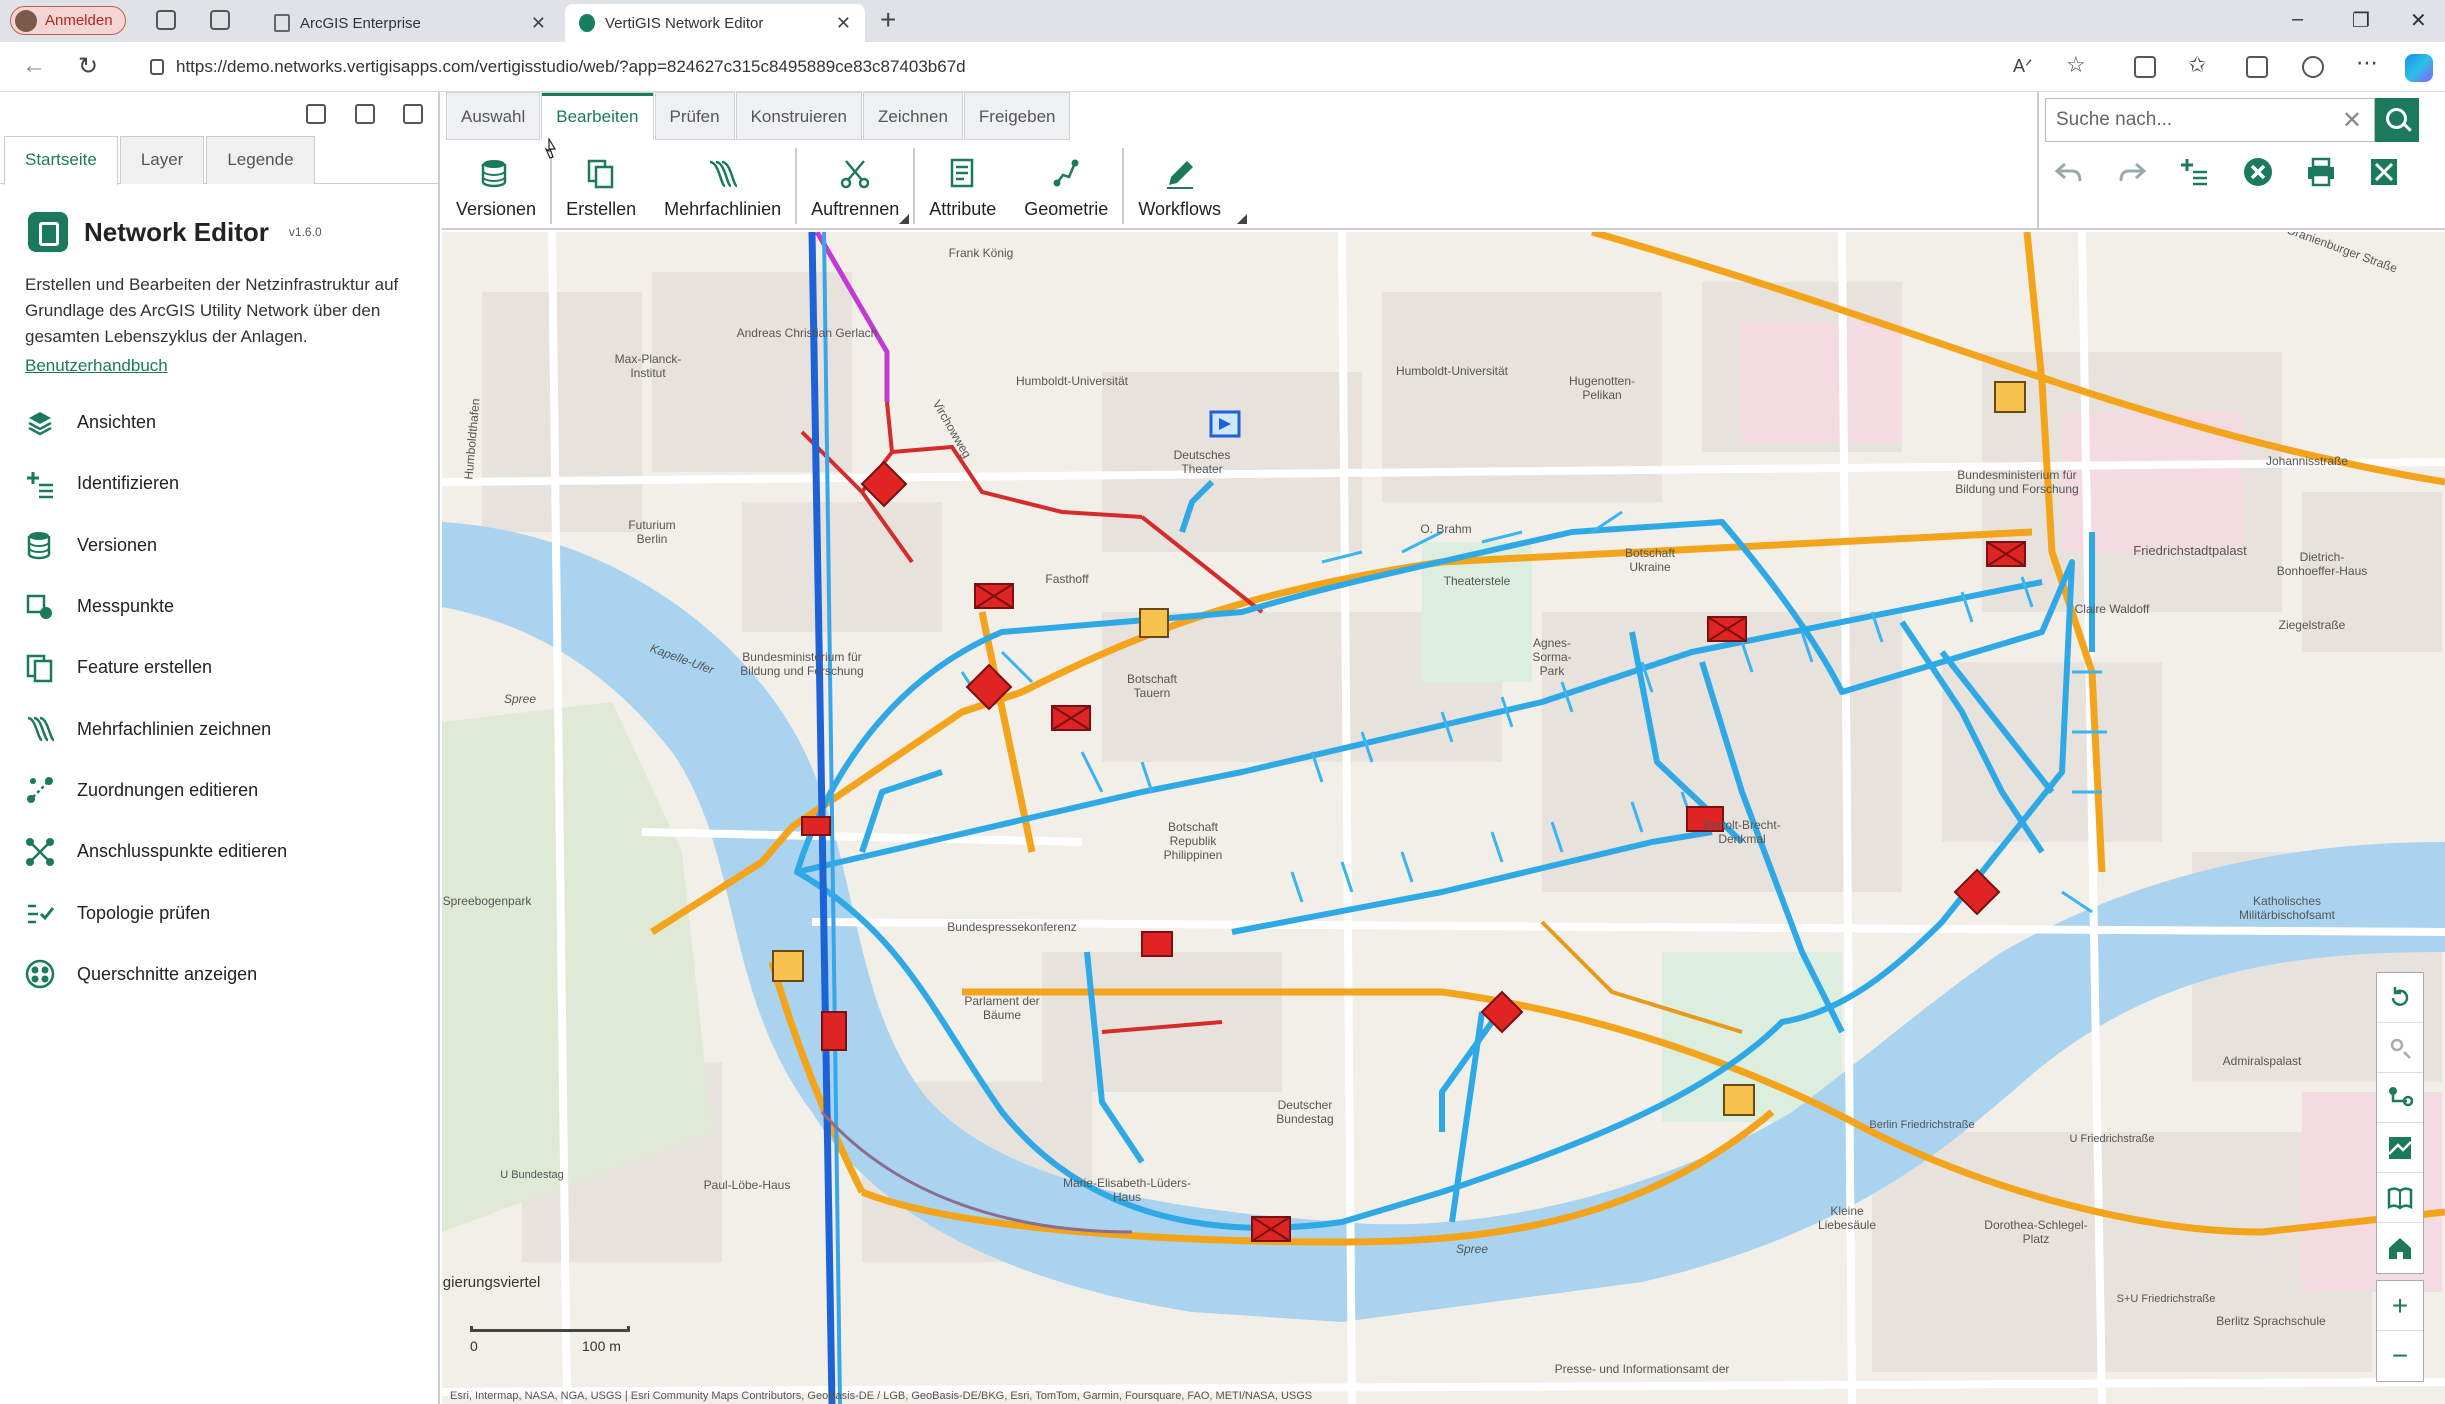  What do you see at coordinates (1152, 686) in the screenshot?
I see `map-label: Botschaft Tauern` at bounding box center [1152, 686].